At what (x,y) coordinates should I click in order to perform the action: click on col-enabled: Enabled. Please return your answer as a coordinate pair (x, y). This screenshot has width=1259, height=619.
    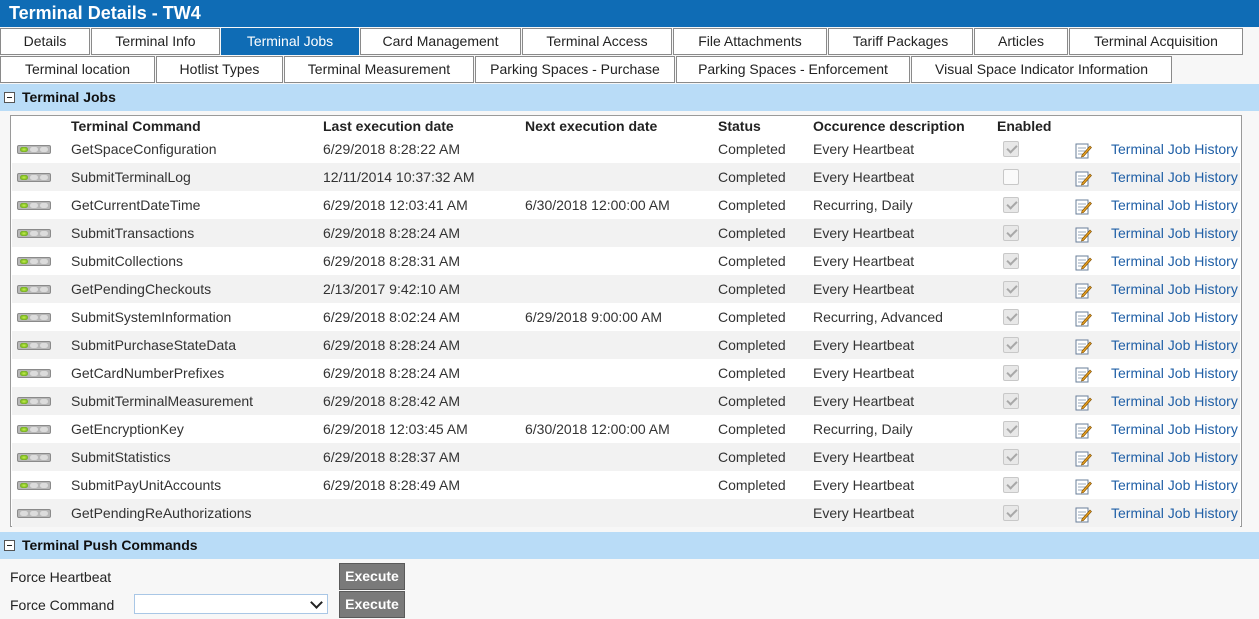
    Looking at the image, I should click on (1024, 126).